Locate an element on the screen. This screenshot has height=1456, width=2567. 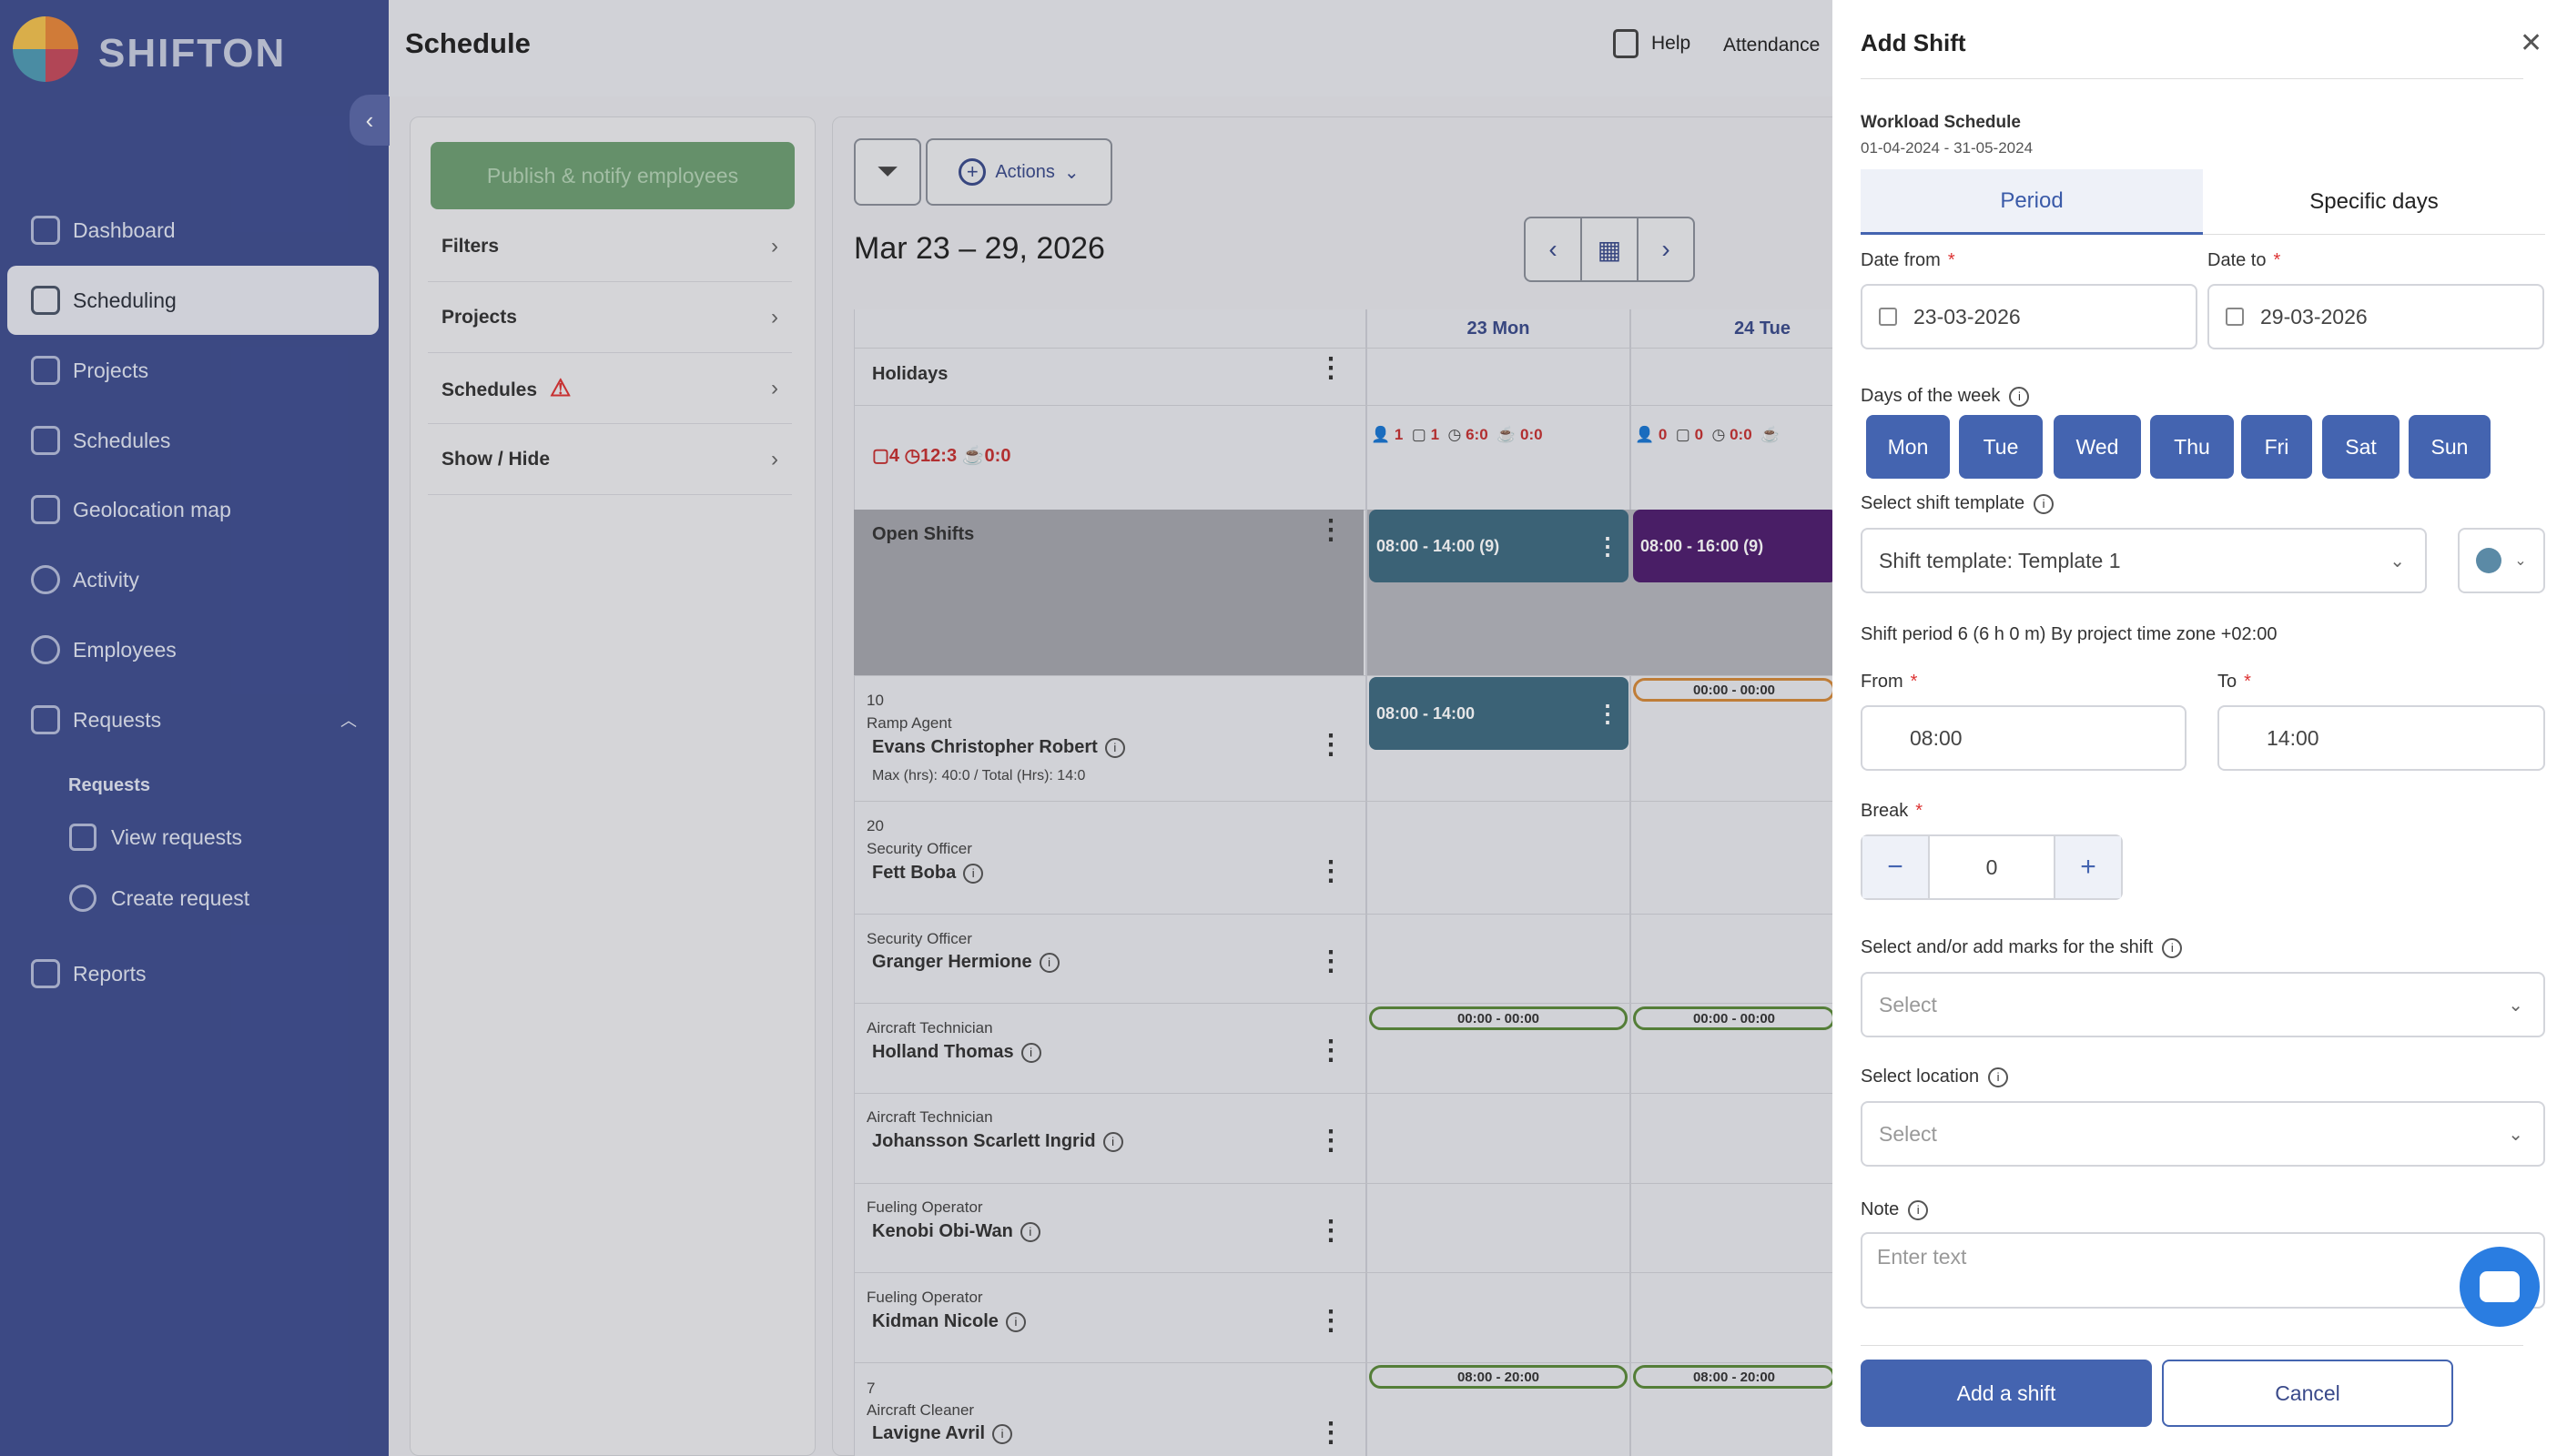
tab-period: Period is located at coordinates (2032, 202).